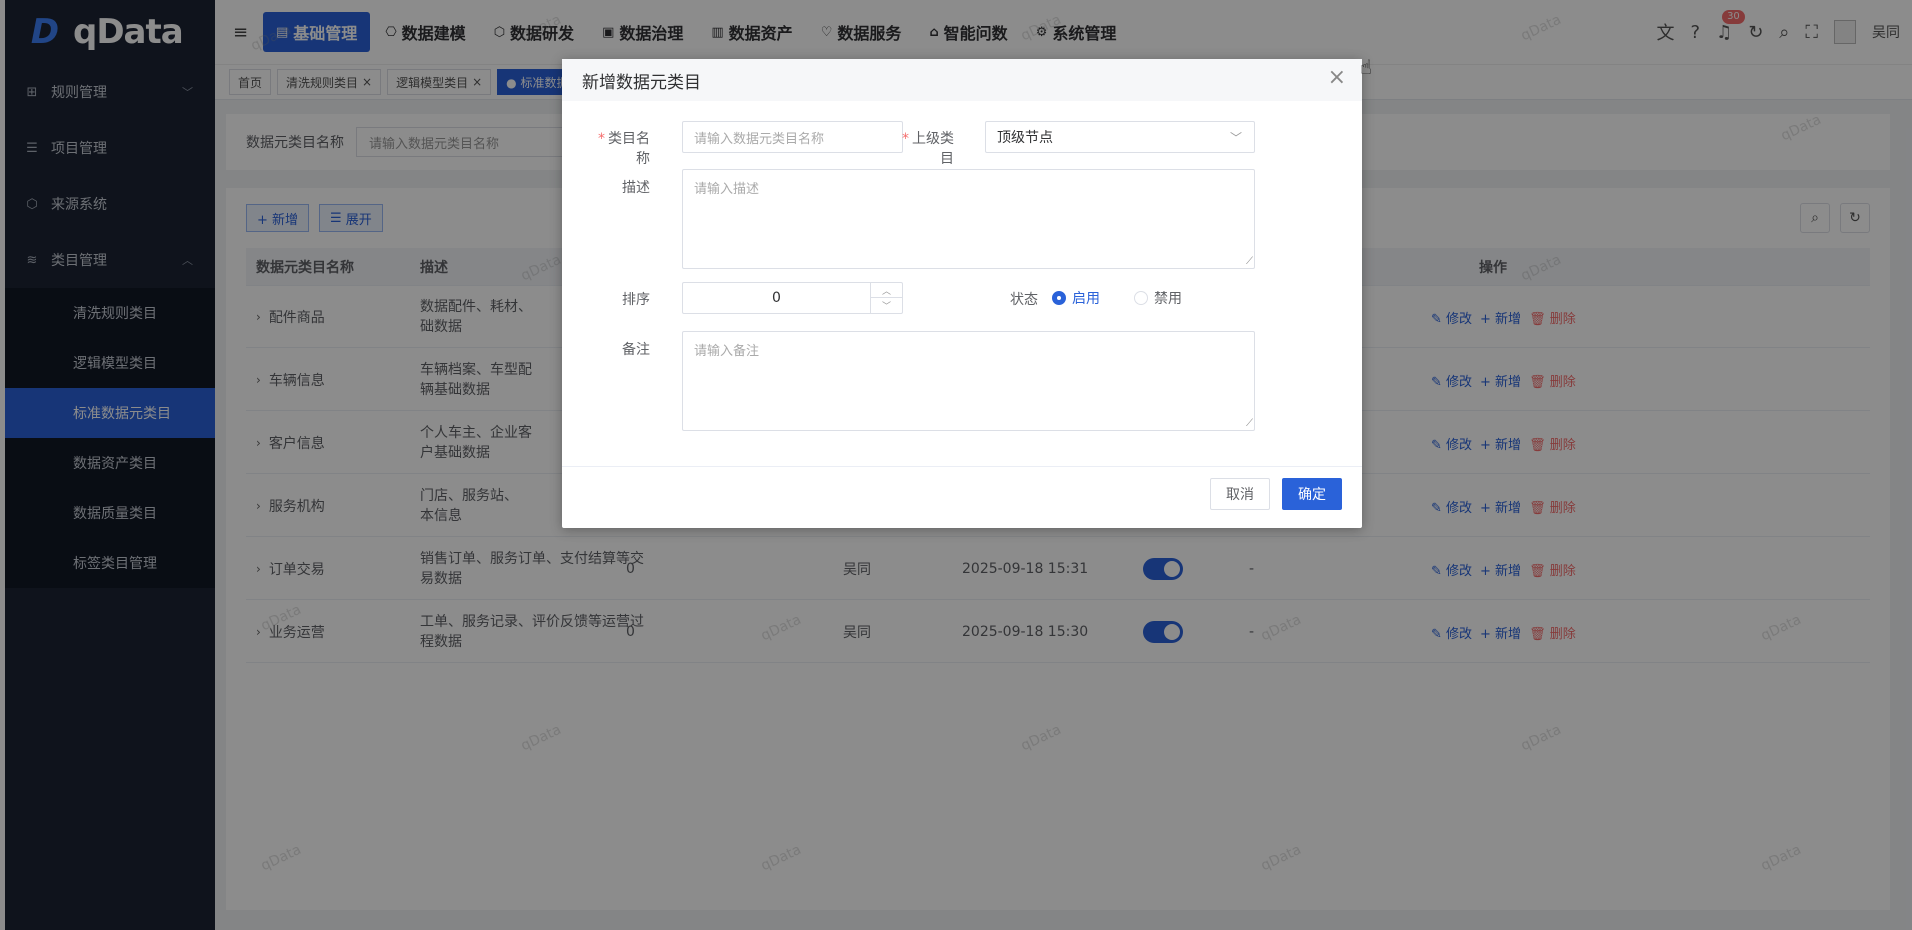 This screenshot has width=1912, height=930. I want to click on status-disabled-radio: 禁用, so click(1158, 298).